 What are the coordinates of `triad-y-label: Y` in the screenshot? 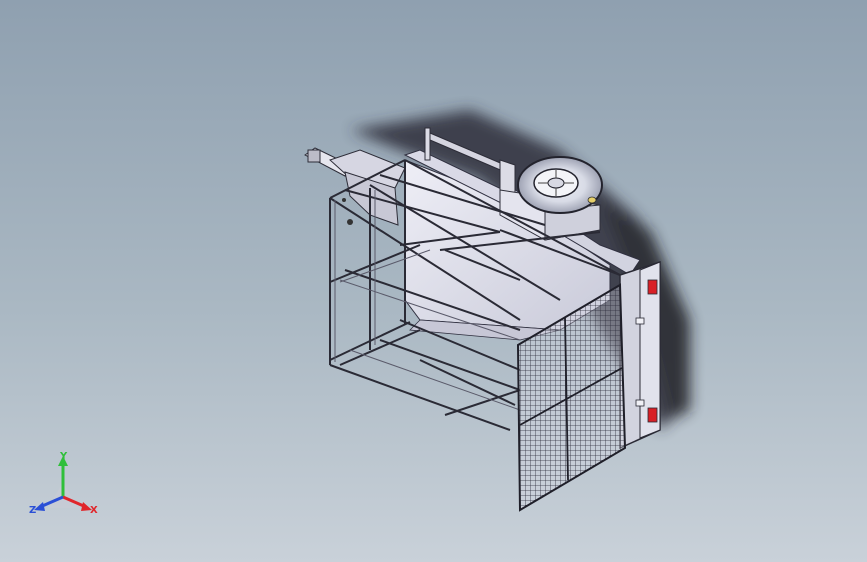 It's located at (64, 456).